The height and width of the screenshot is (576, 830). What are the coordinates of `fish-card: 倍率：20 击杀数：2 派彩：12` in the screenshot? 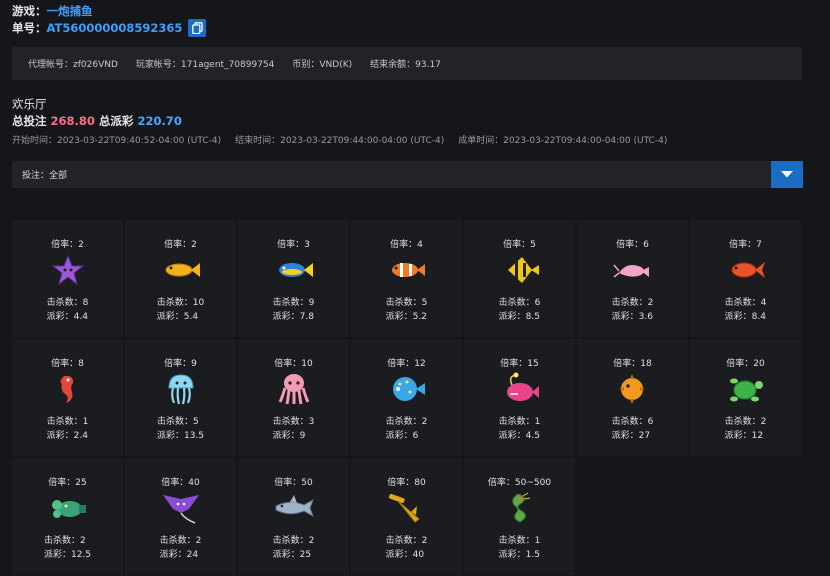 It's located at (745, 397).